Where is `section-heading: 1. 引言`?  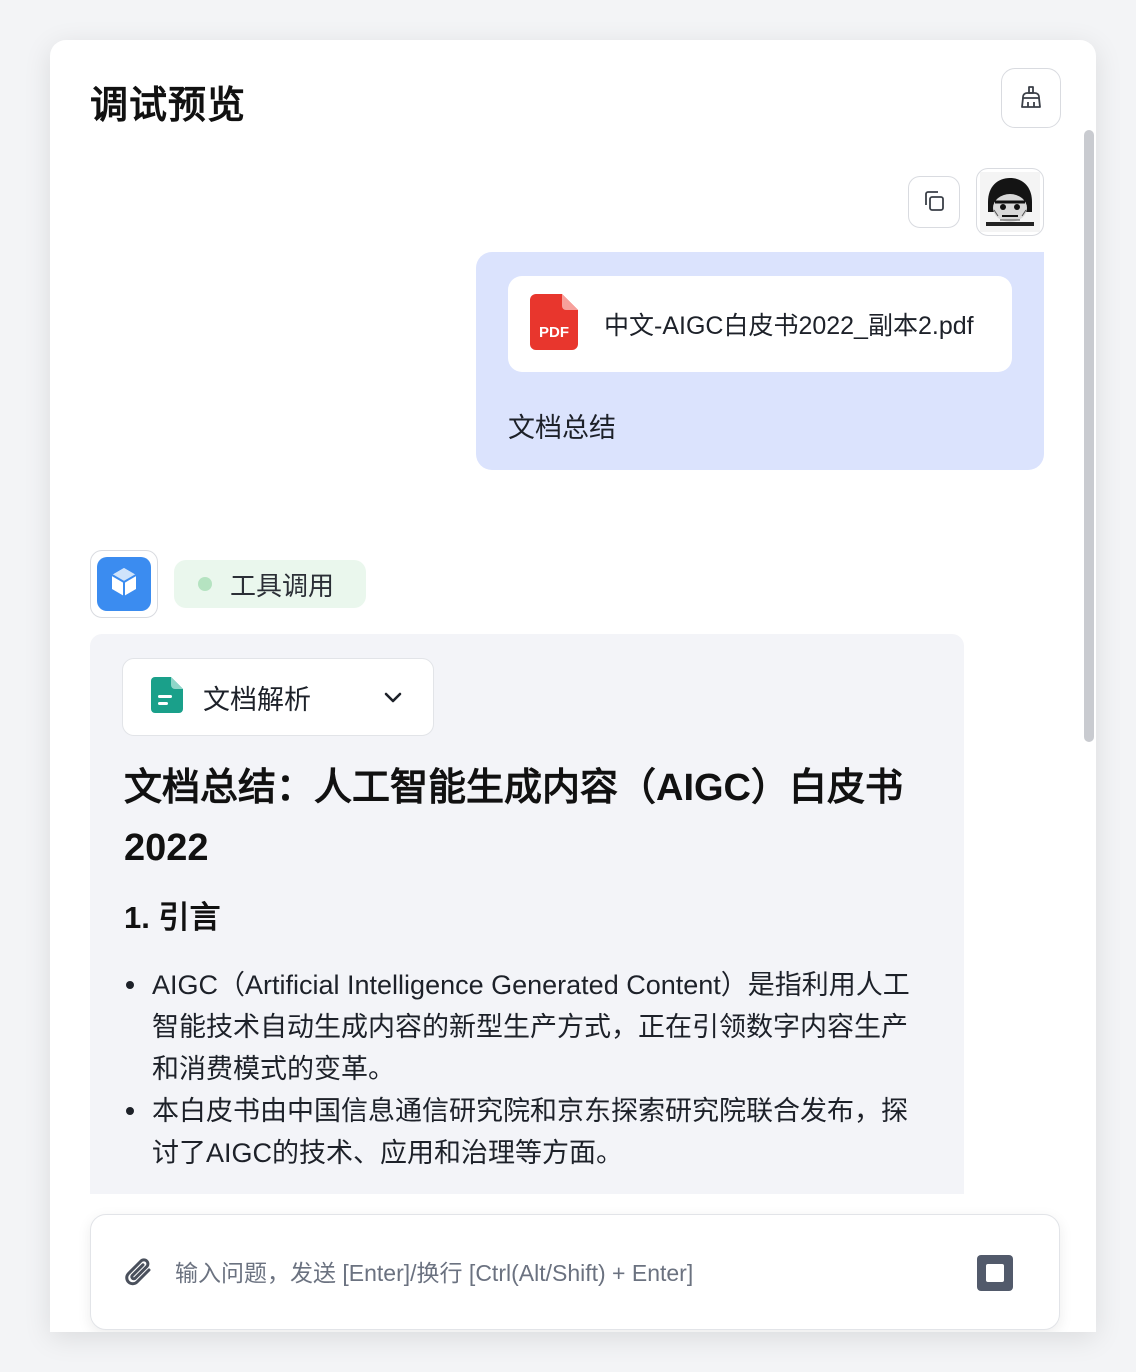
section-heading: 1. 引言 is located at coordinates (172, 917).